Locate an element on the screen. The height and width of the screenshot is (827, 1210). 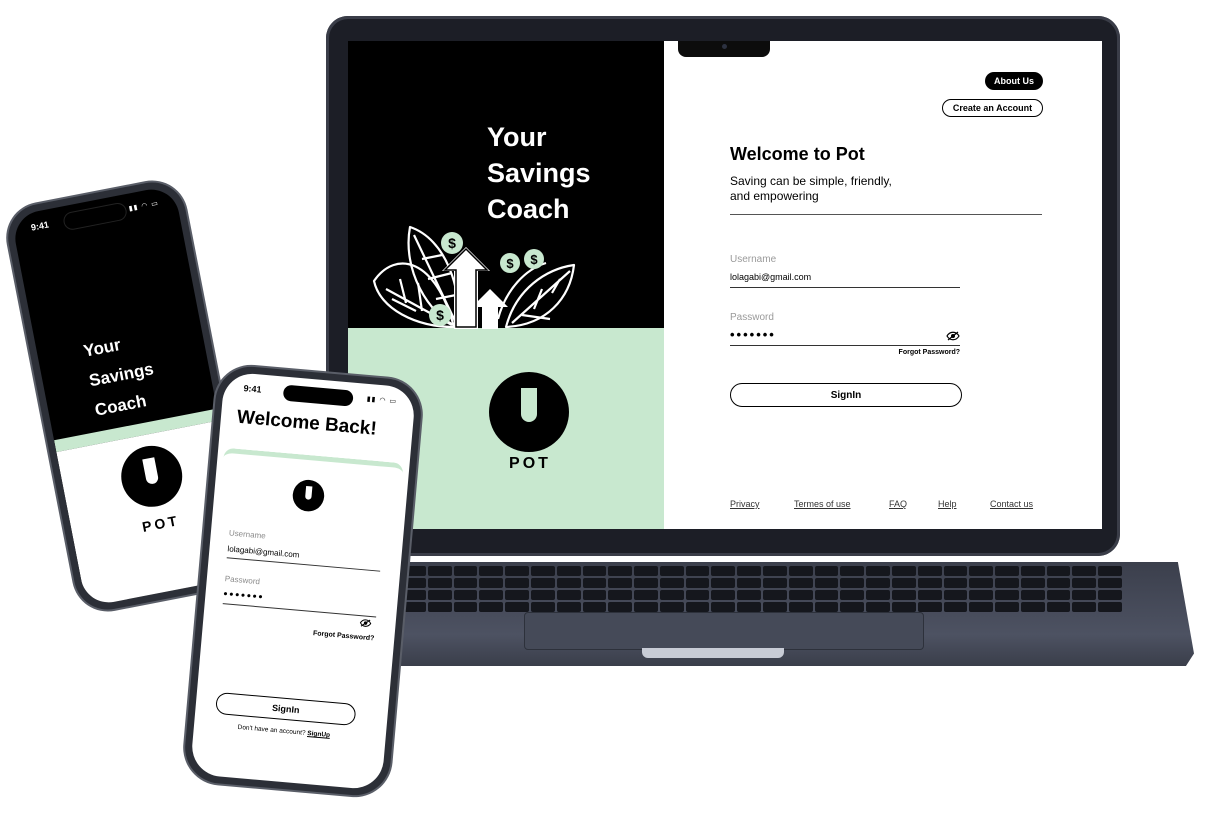
footer-privacy-link: Privacy is located at coordinates (745, 504).